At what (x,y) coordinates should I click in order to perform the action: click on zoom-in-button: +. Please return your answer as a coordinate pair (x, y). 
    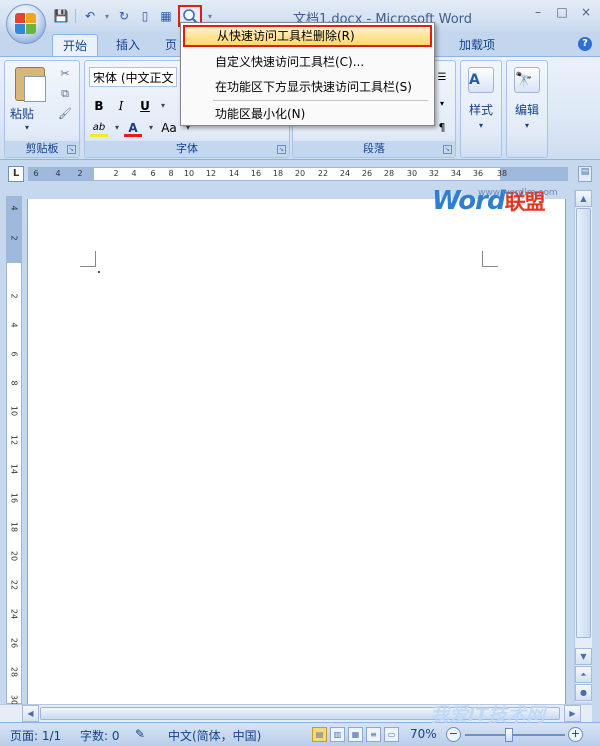
    Looking at the image, I should click on (575, 734).